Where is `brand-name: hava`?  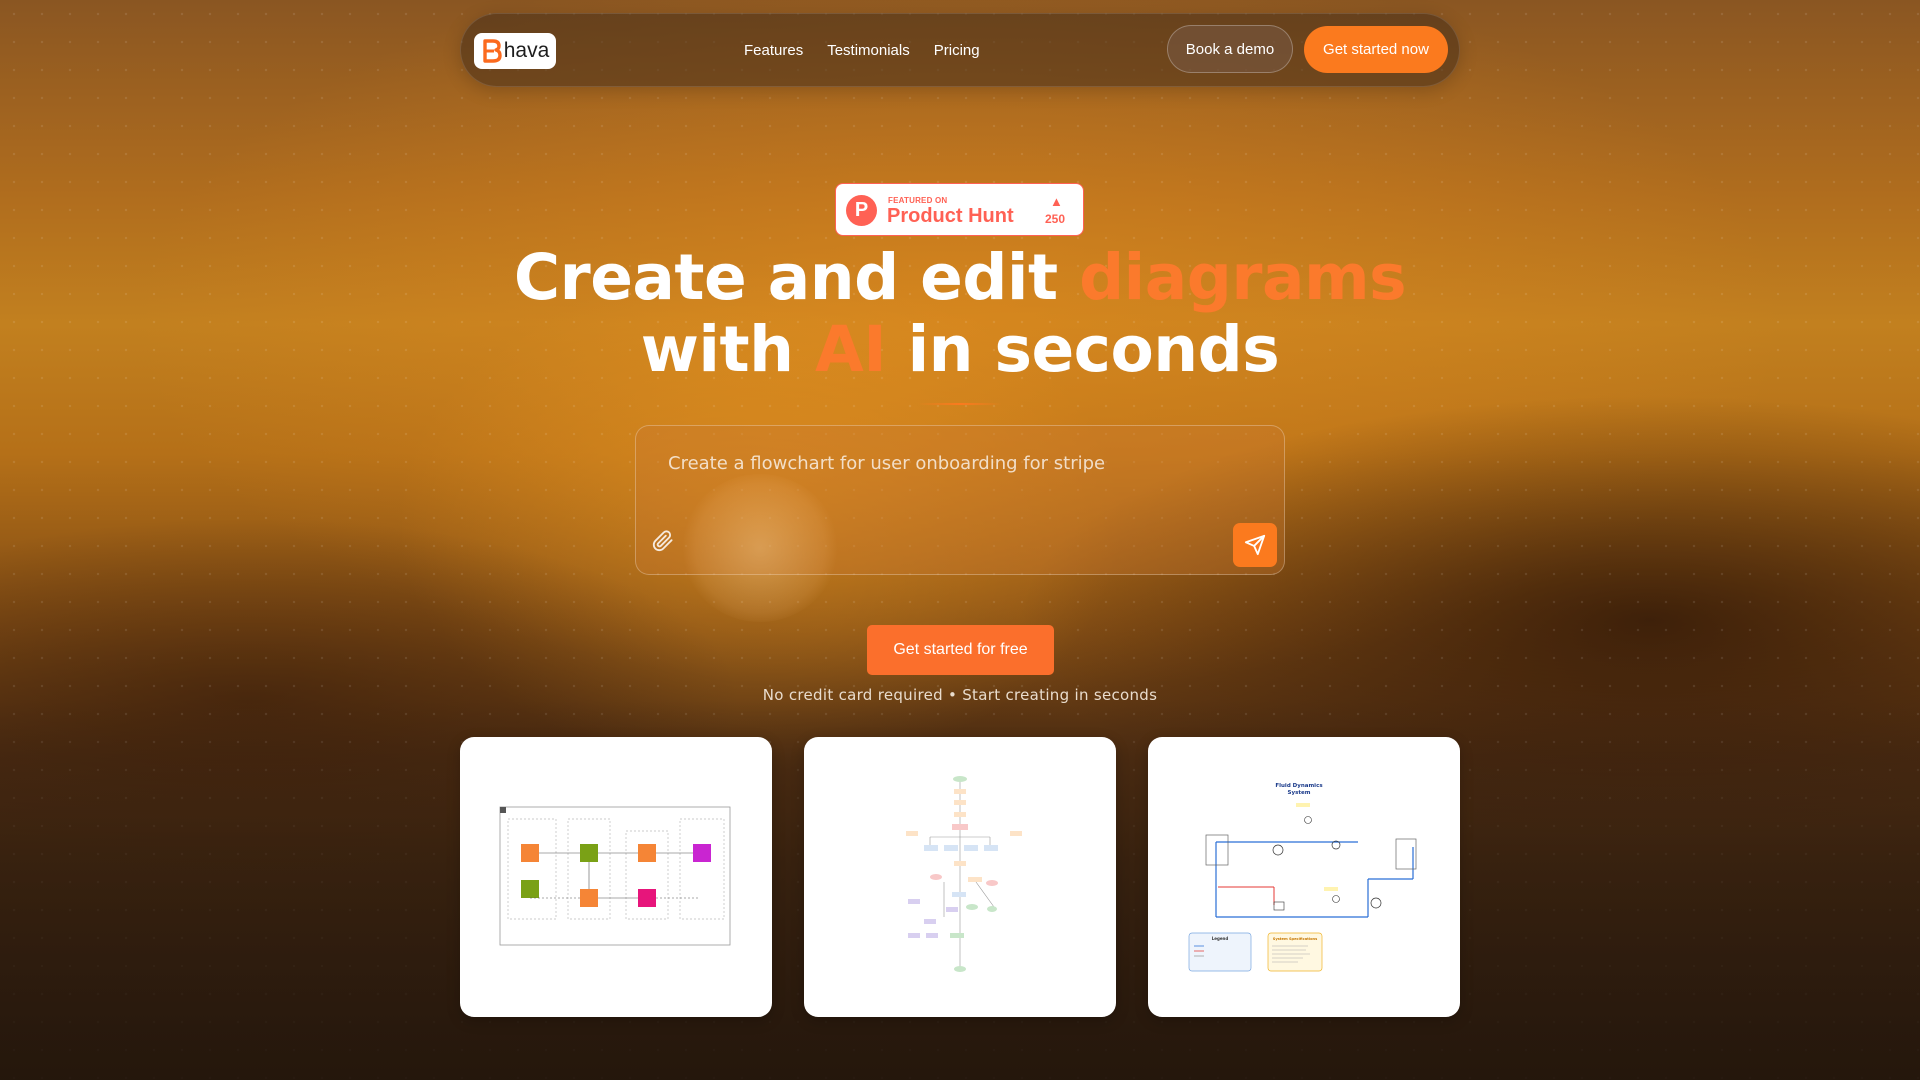
brand-name: hava is located at coordinates (526, 50).